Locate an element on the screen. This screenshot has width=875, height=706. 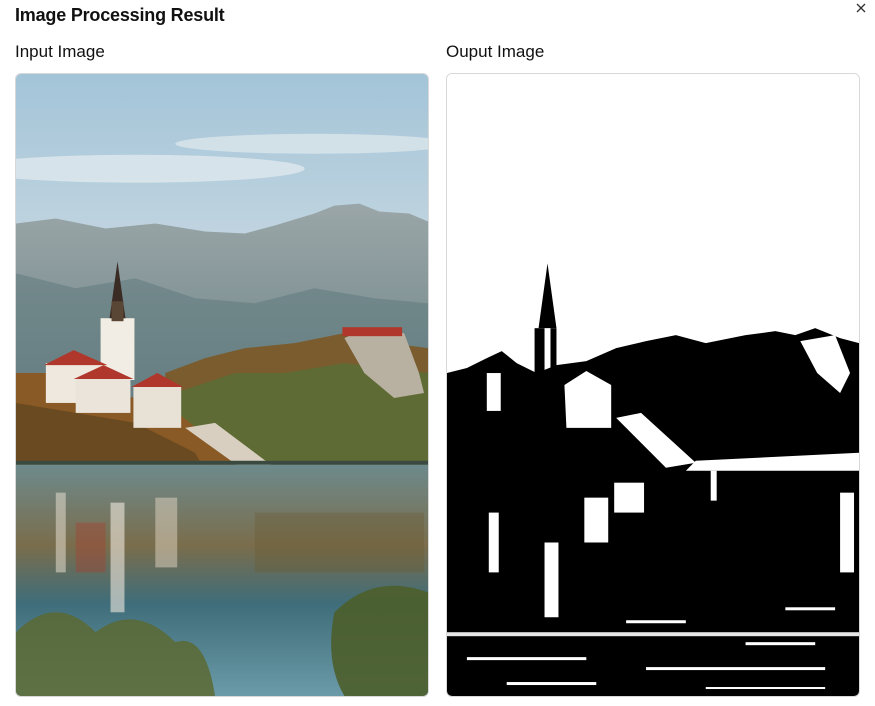
input-image-label: Input Image is located at coordinates (60, 51).